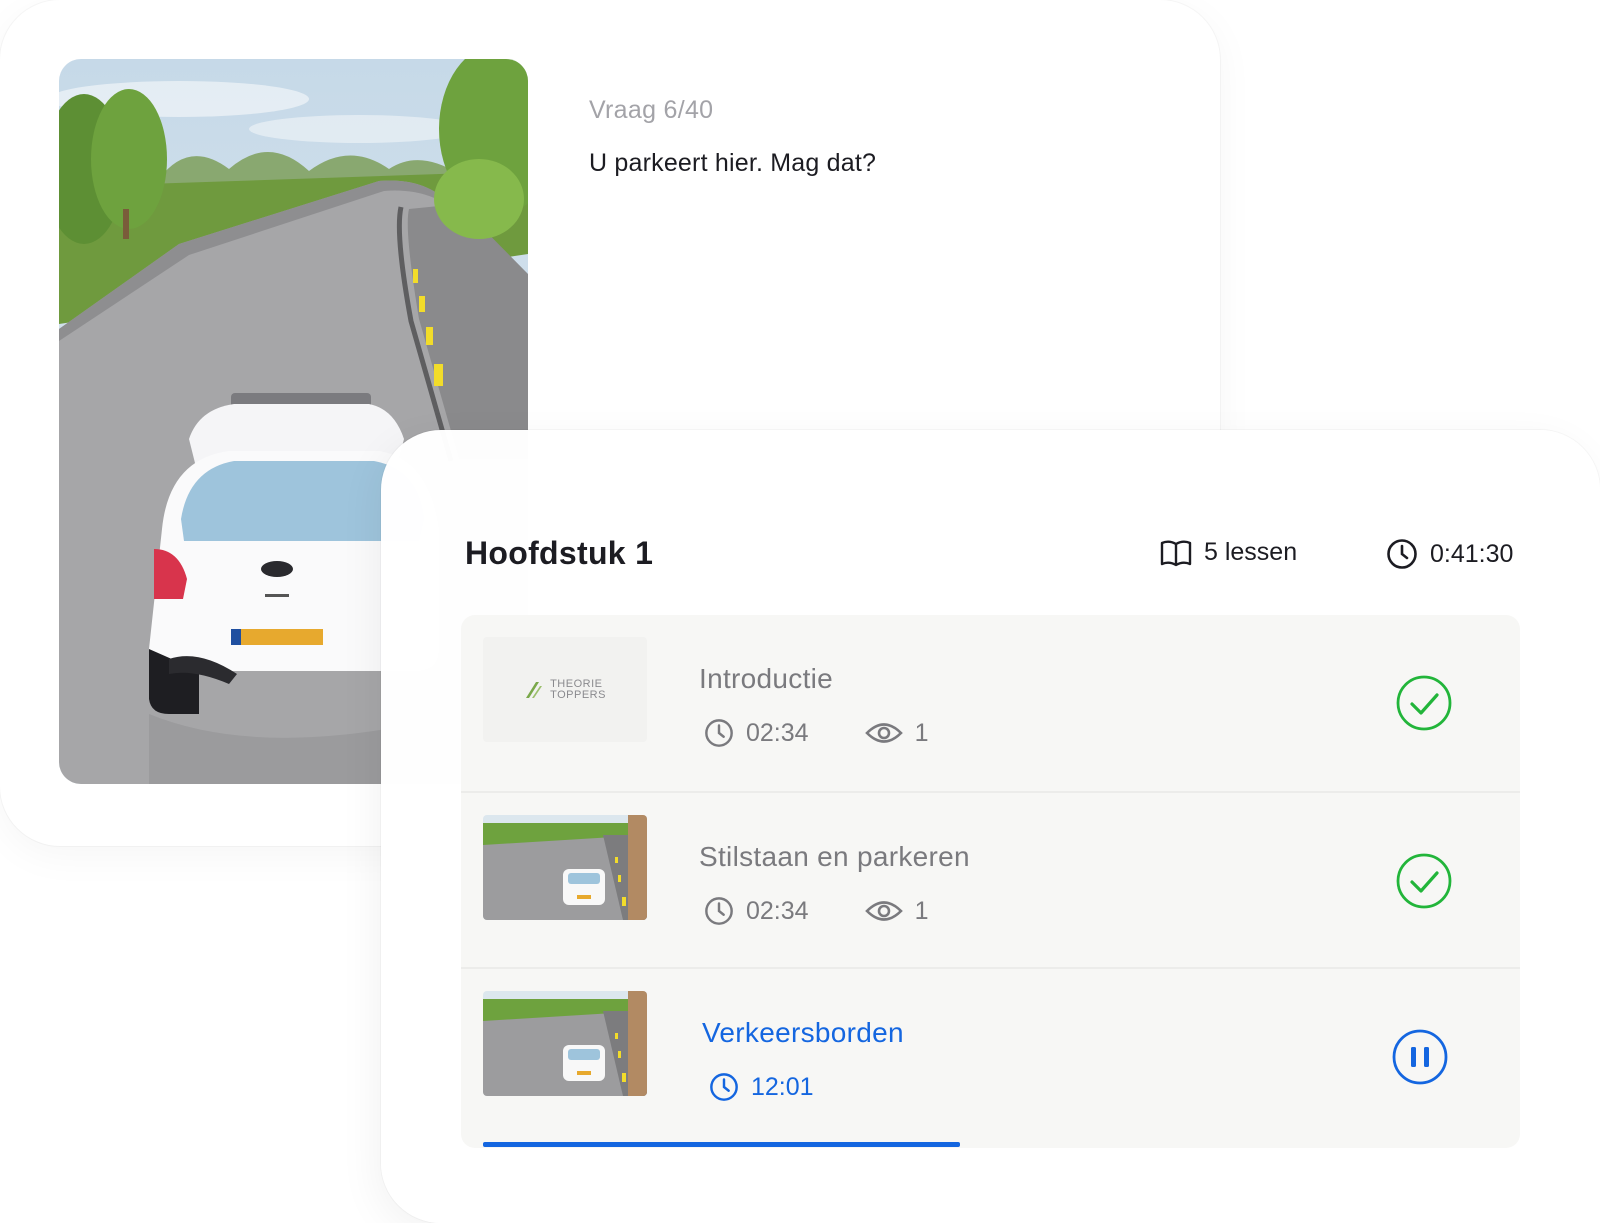 The width and height of the screenshot is (1600, 1223). What do you see at coordinates (990, 1055) in the screenshot?
I see `lesson-row-verkeersborden: Verkeersborden 12:01` at bounding box center [990, 1055].